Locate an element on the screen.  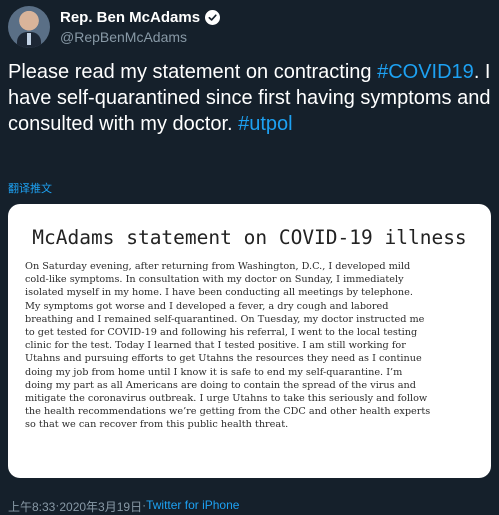
verified-badge-icon is located at coordinates (213, 17).